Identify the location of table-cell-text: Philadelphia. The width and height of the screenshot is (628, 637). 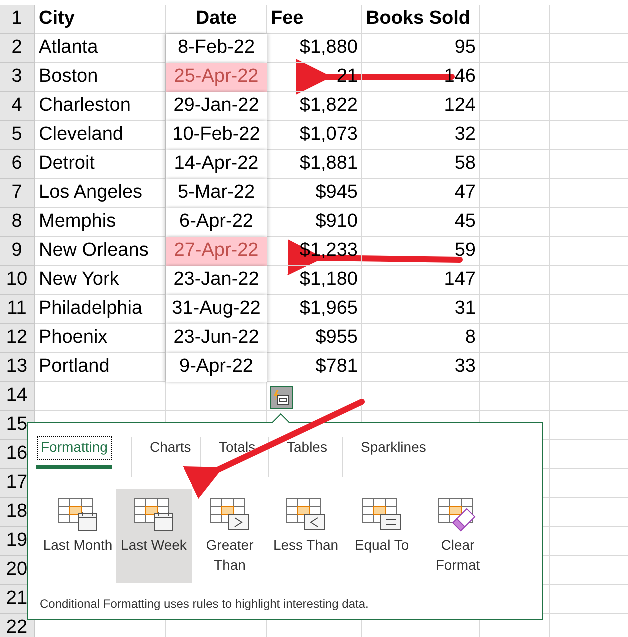
(91, 309).